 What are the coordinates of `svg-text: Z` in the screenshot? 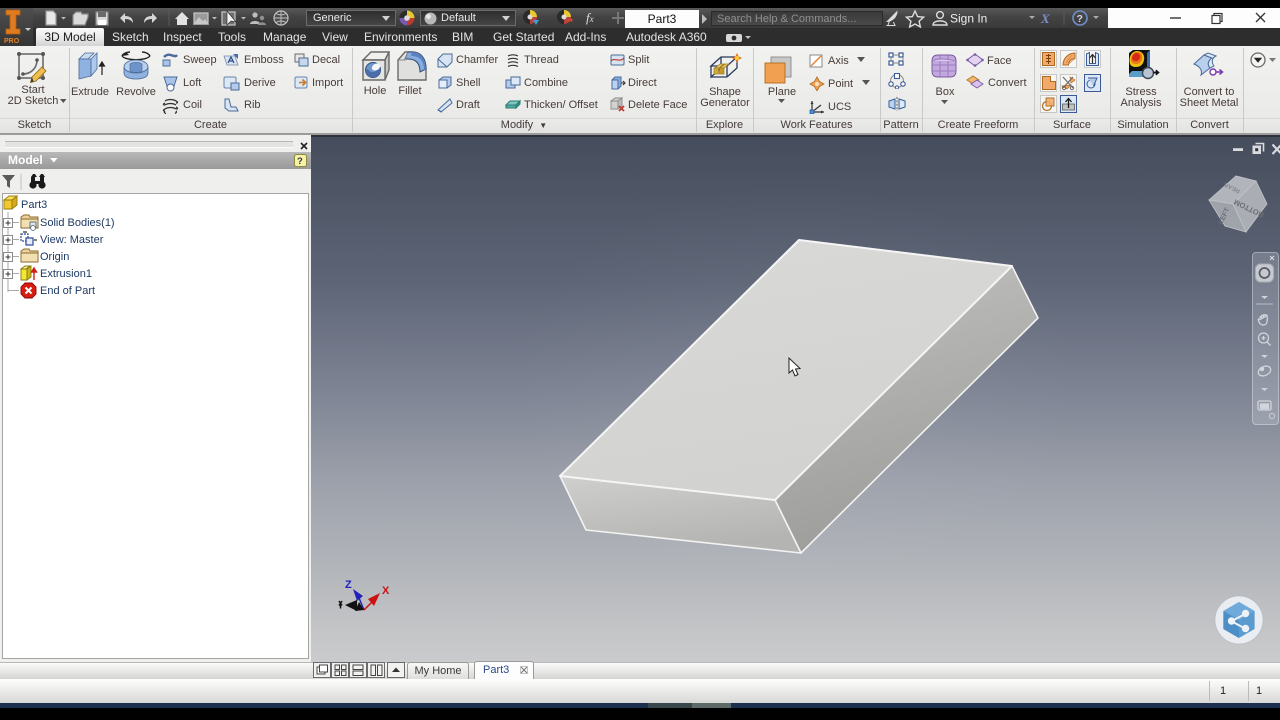 It's located at (348, 585).